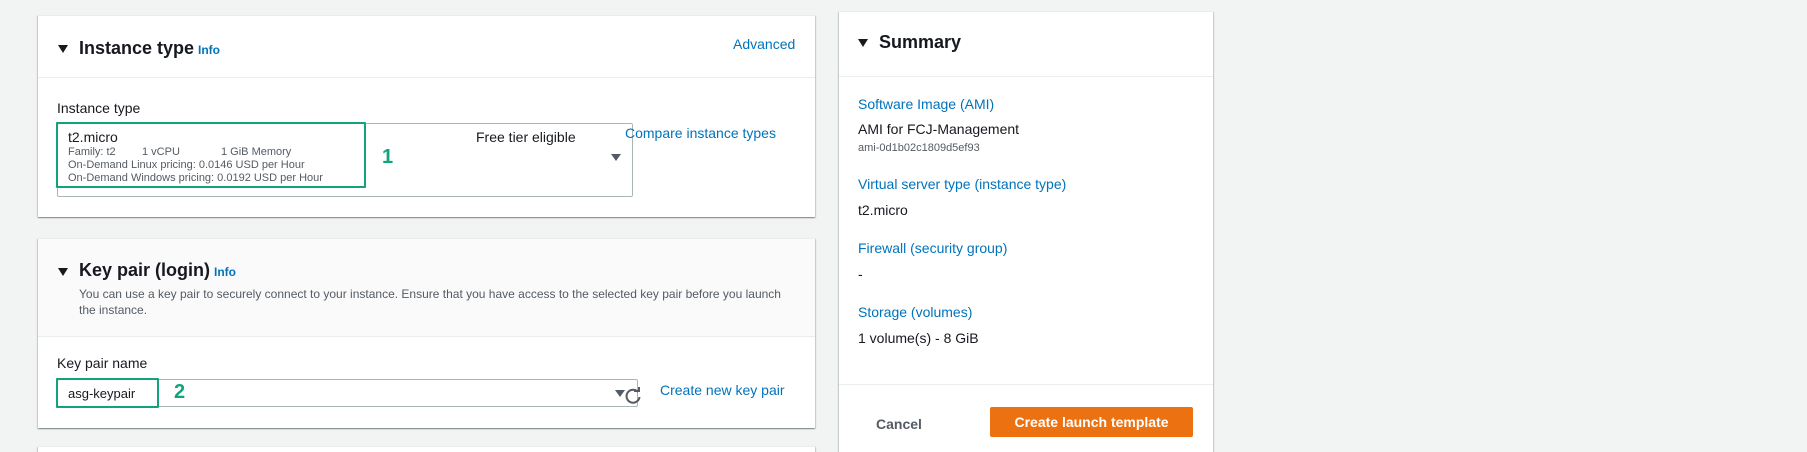 Image resolution: width=1807 pixels, height=452 pixels. I want to click on instance-type-info-link: Info, so click(209, 50).